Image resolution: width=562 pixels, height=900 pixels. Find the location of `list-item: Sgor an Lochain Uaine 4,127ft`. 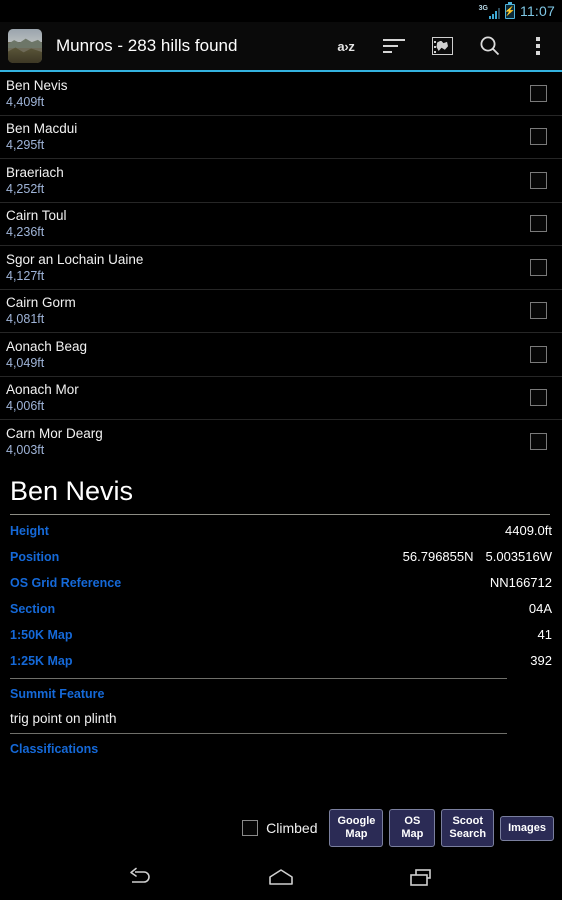

list-item: Sgor an Lochain Uaine 4,127ft is located at coordinates (281, 268).